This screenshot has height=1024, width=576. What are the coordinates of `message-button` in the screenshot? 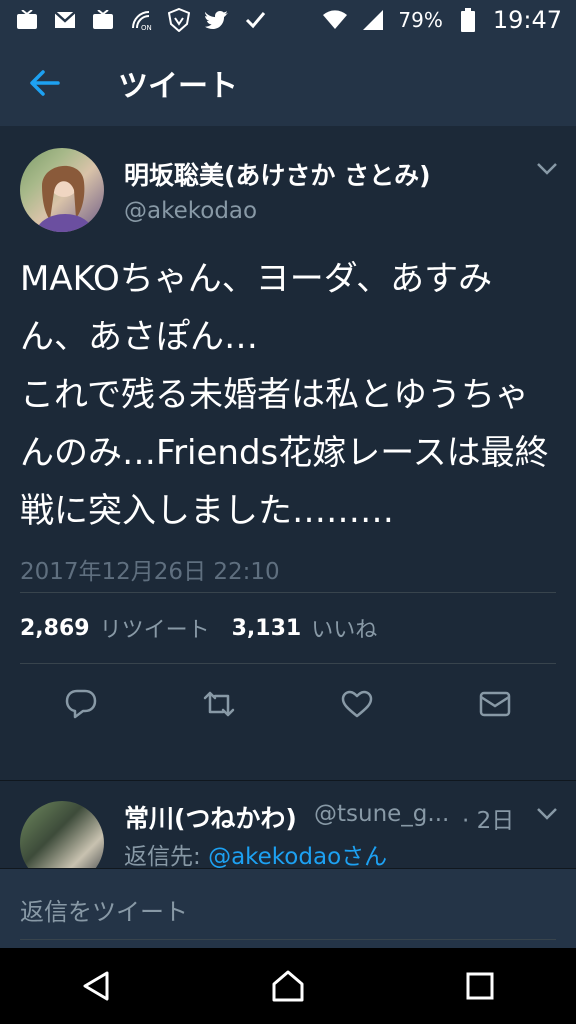 It's located at (495, 704).